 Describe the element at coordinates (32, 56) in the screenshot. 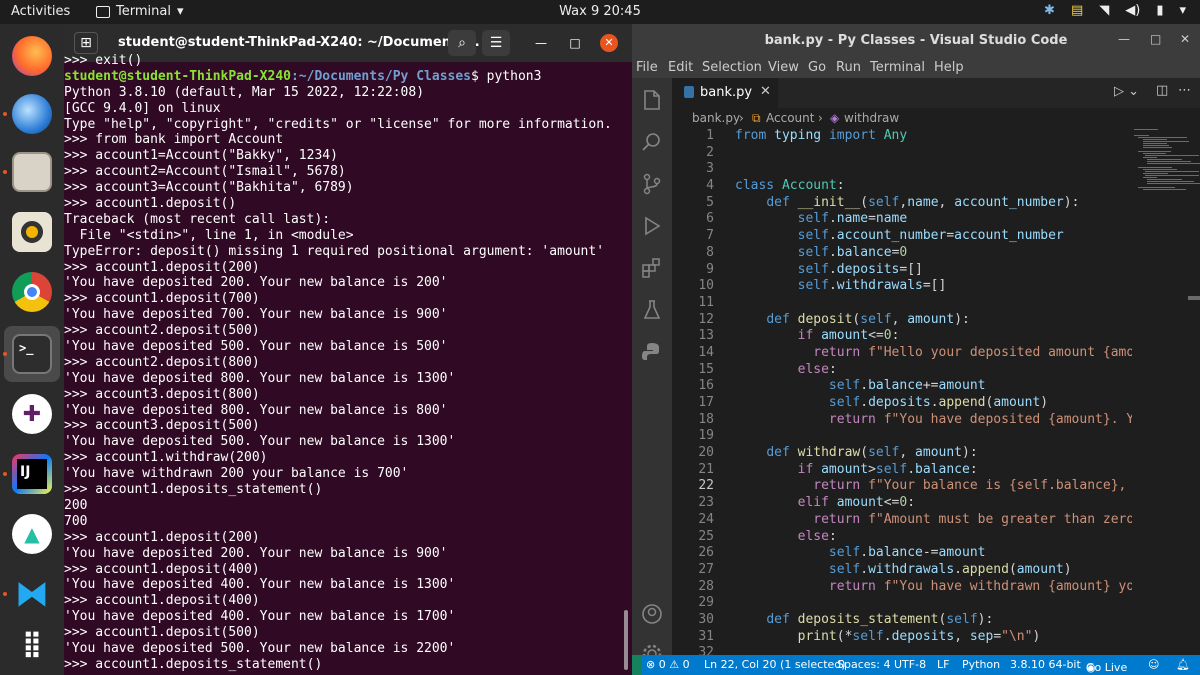

I see `firefox-icon` at that location.